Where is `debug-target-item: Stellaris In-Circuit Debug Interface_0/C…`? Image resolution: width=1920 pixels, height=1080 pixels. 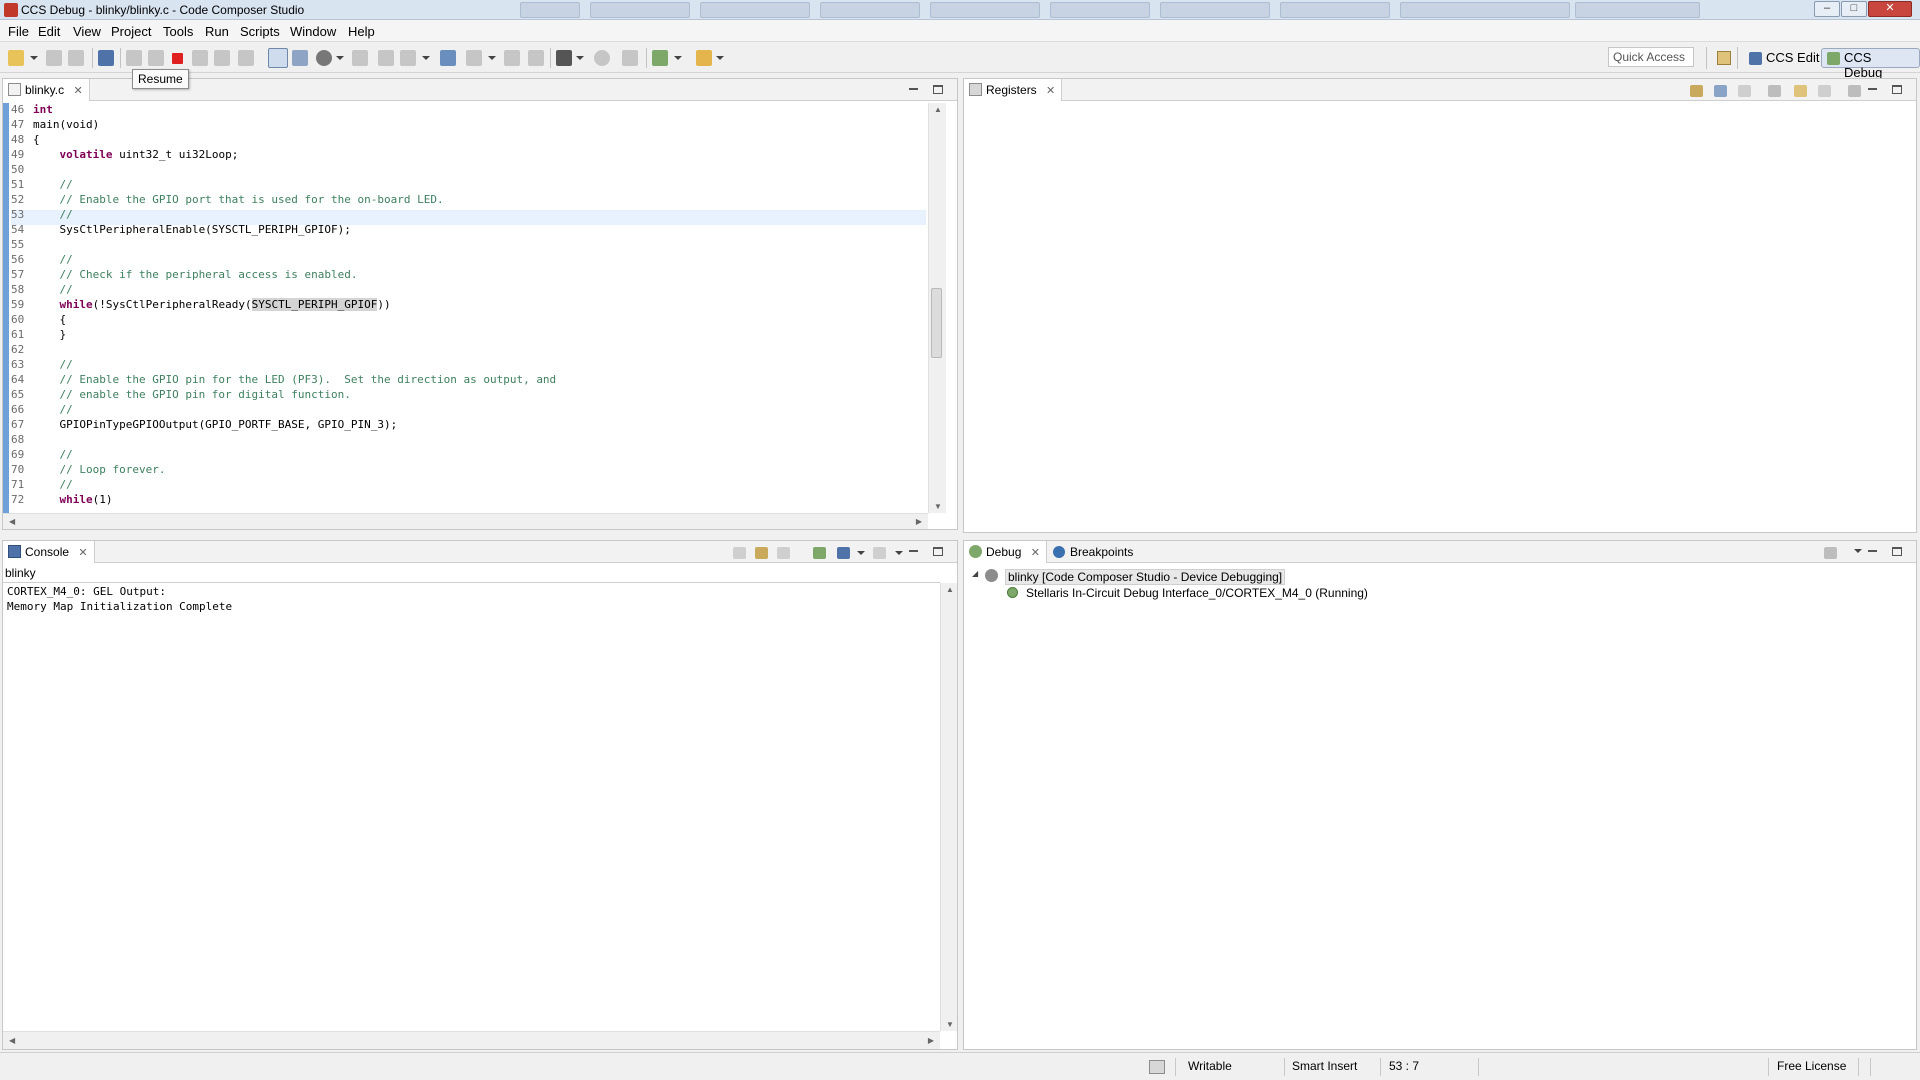
debug-target-item: Stellaris In-Circuit Debug Interface_0/C… is located at coordinates (1197, 593).